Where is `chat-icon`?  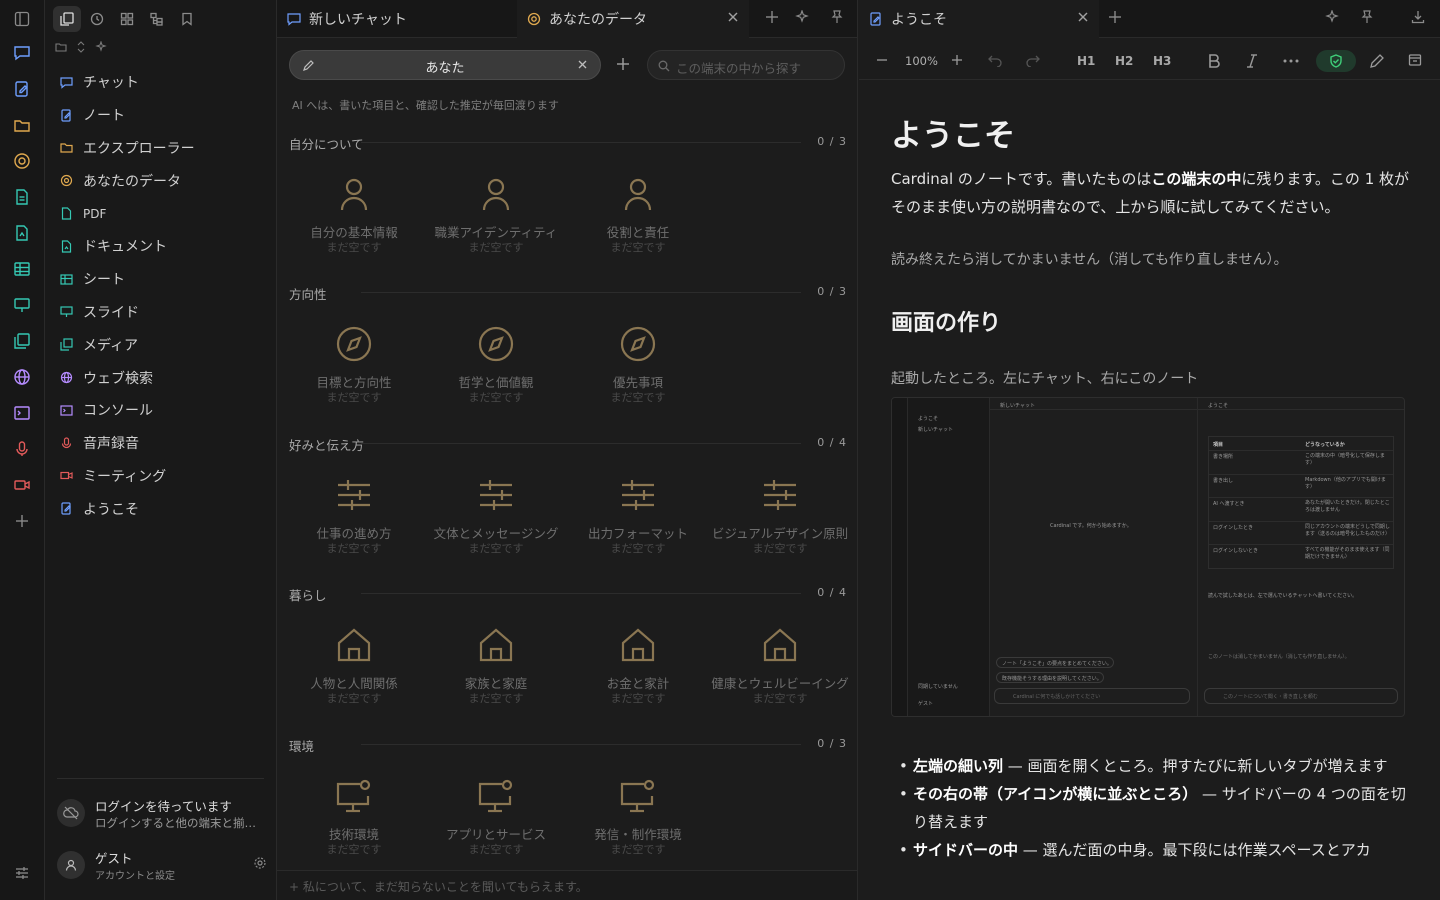
chat-icon is located at coordinates (22, 53).